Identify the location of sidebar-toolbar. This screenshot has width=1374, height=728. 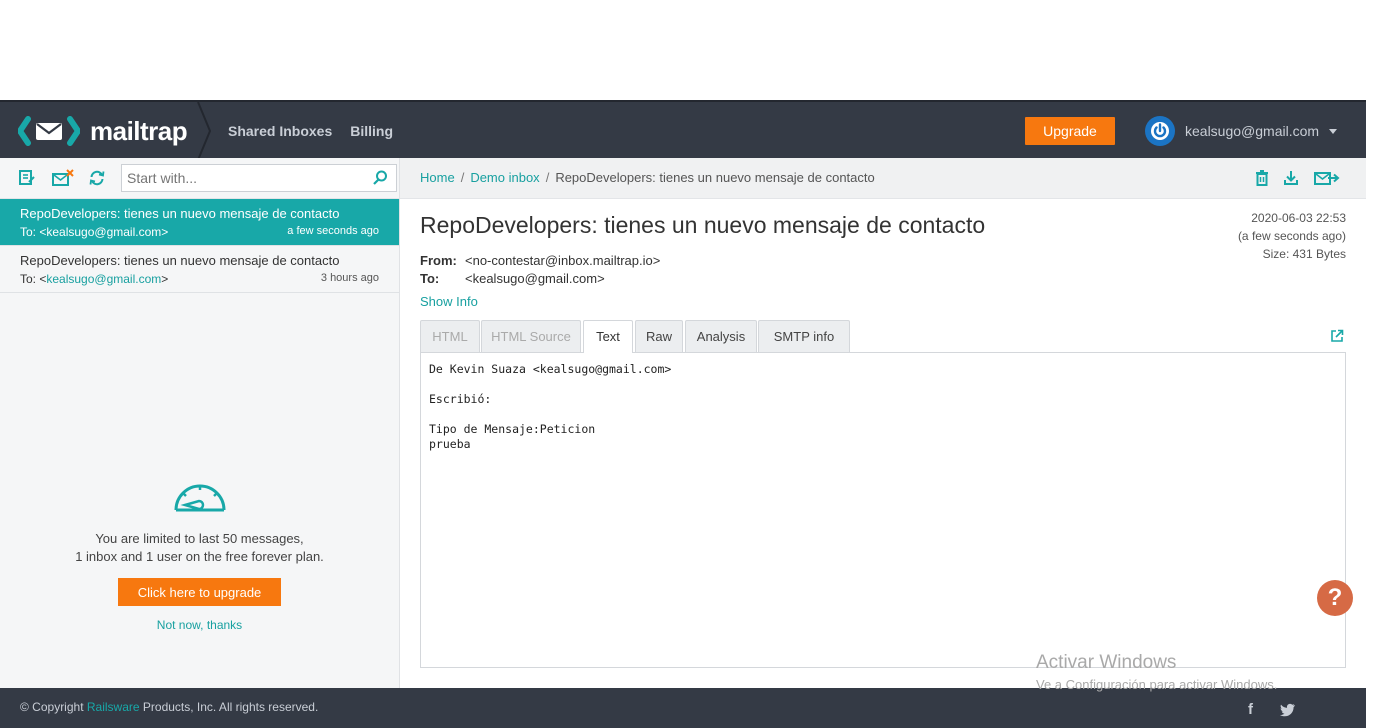
(199, 178).